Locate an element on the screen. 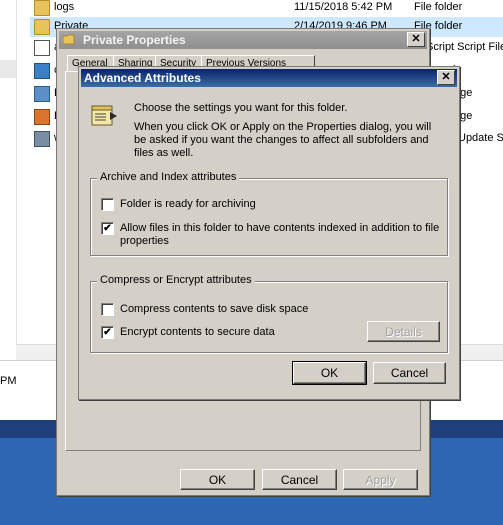  properties-apply-button: Apply is located at coordinates (380, 479).